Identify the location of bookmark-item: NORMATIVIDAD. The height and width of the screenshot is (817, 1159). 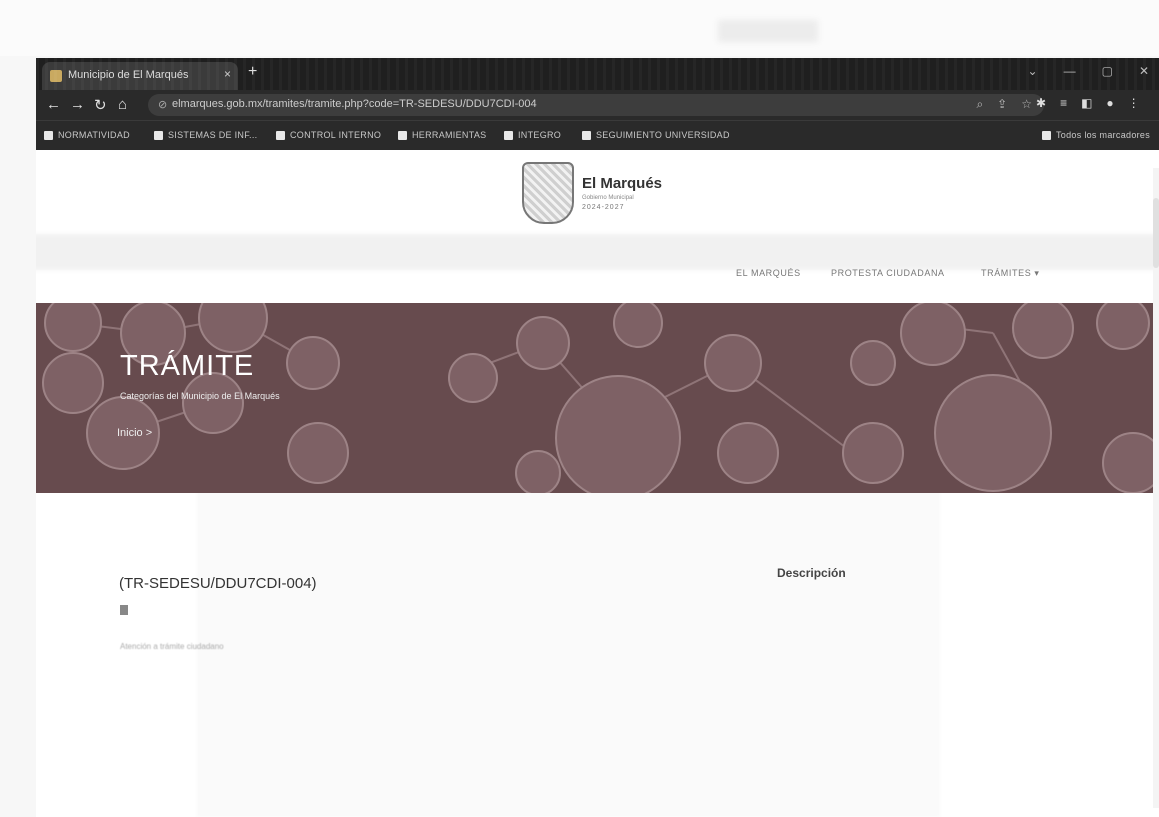
(87, 135).